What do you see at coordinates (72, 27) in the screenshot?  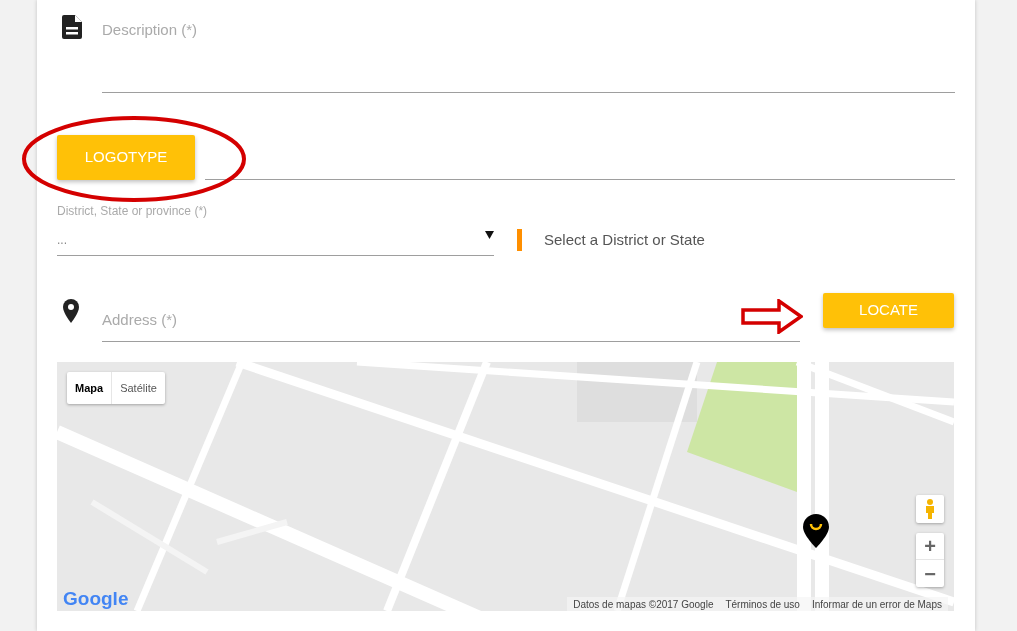 I see `document-icon` at bounding box center [72, 27].